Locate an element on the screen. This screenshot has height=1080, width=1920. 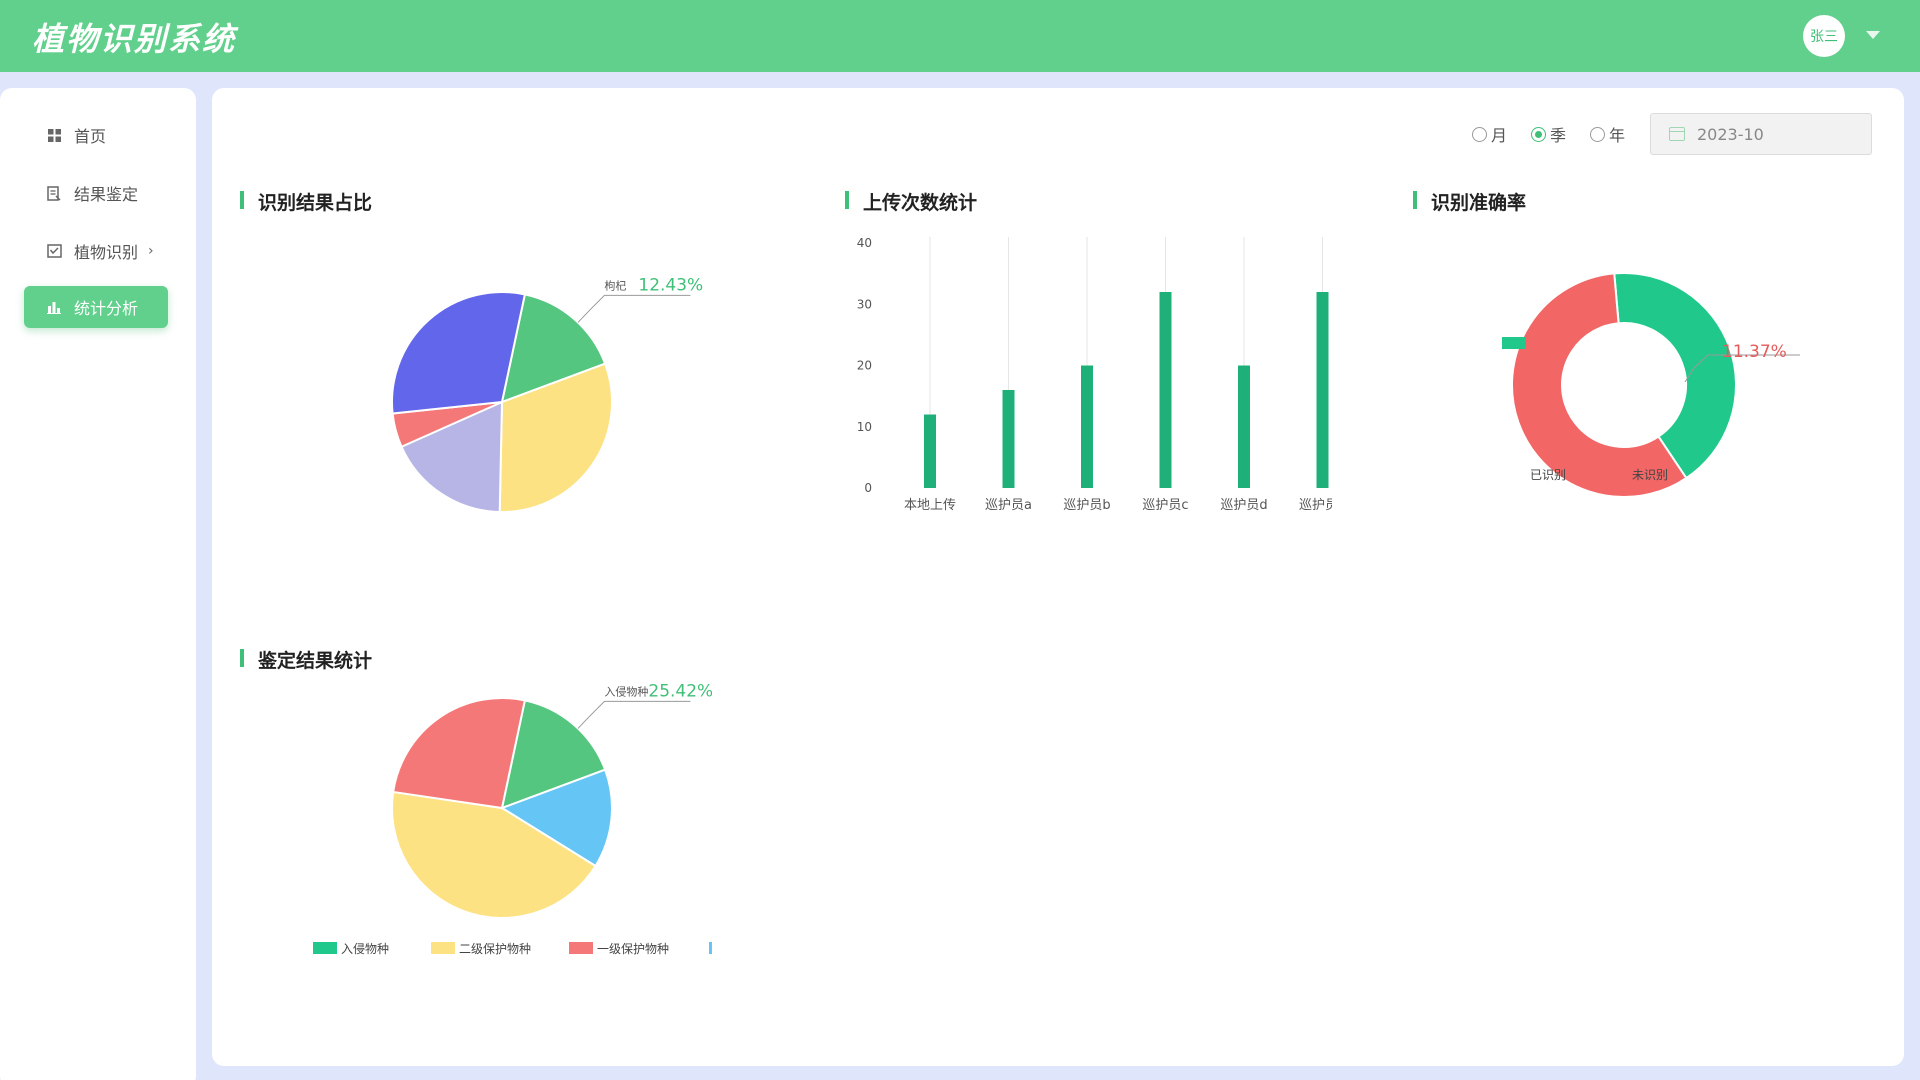
sidebar: 首页 结果鉴定 植物识别 › 统计分析 is located at coordinates (98, 584).